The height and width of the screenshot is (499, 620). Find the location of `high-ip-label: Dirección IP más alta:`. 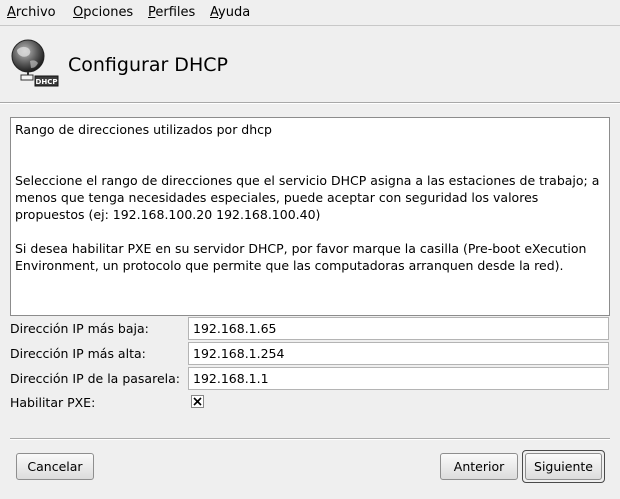

high-ip-label: Dirección IP más alta: is located at coordinates (78, 353).